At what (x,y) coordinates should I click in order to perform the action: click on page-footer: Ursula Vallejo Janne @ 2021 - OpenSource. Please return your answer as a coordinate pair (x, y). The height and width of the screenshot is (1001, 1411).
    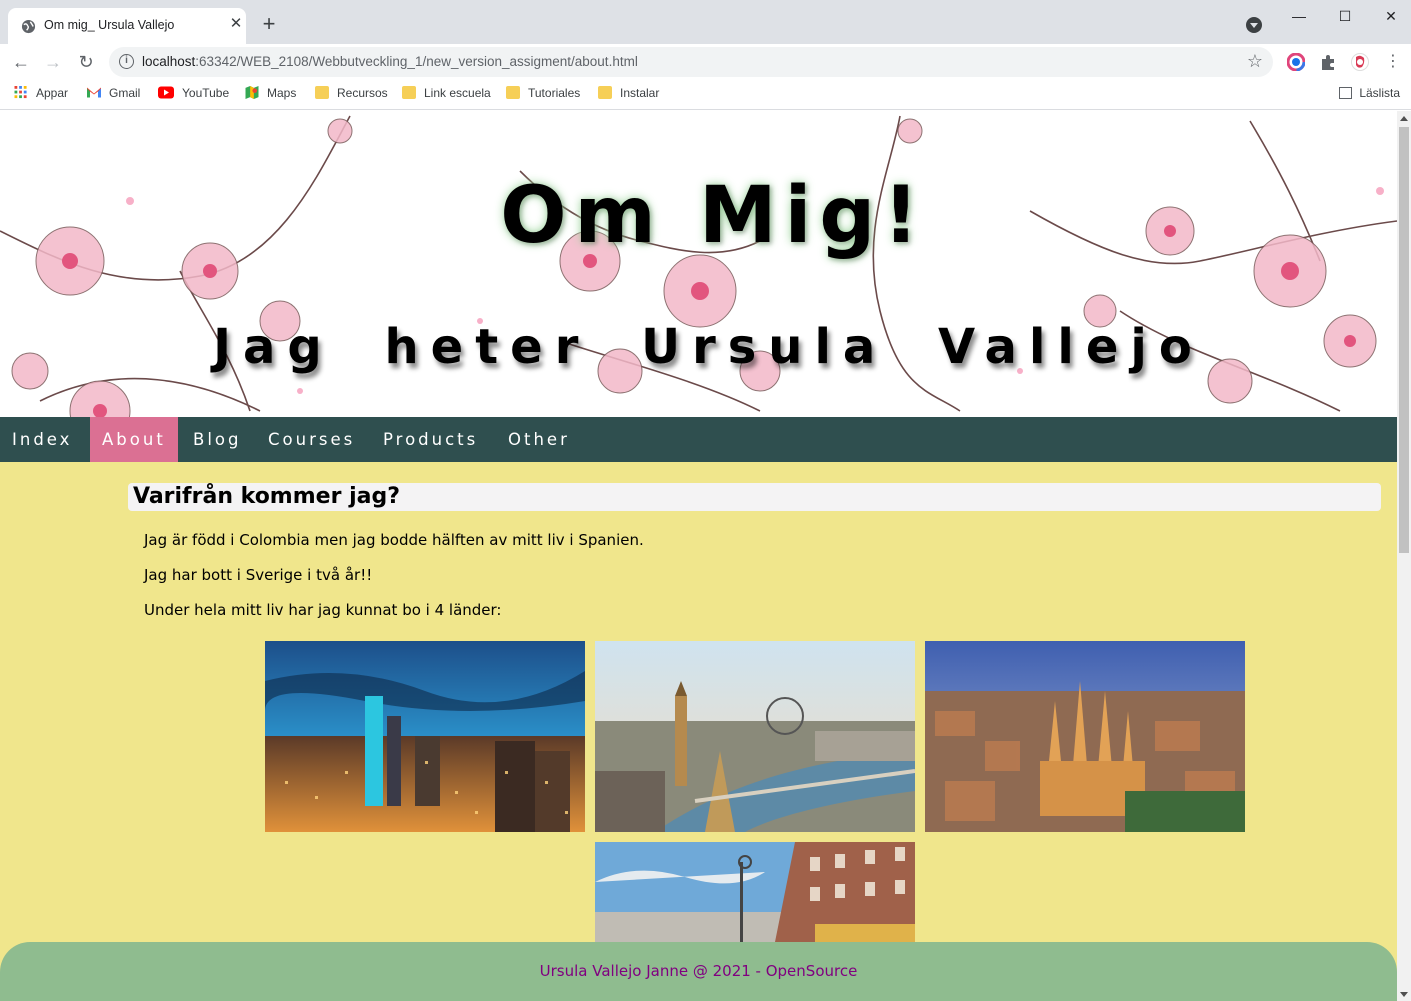
    Looking at the image, I should click on (698, 971).